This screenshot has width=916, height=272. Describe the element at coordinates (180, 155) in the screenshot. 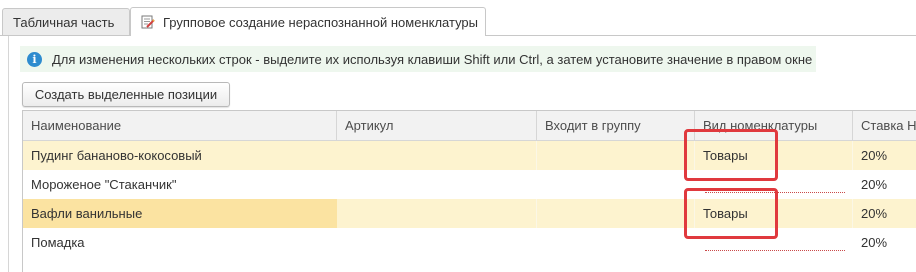

I see `cell-name: Пудинг бананово-кокосовый` at that location.